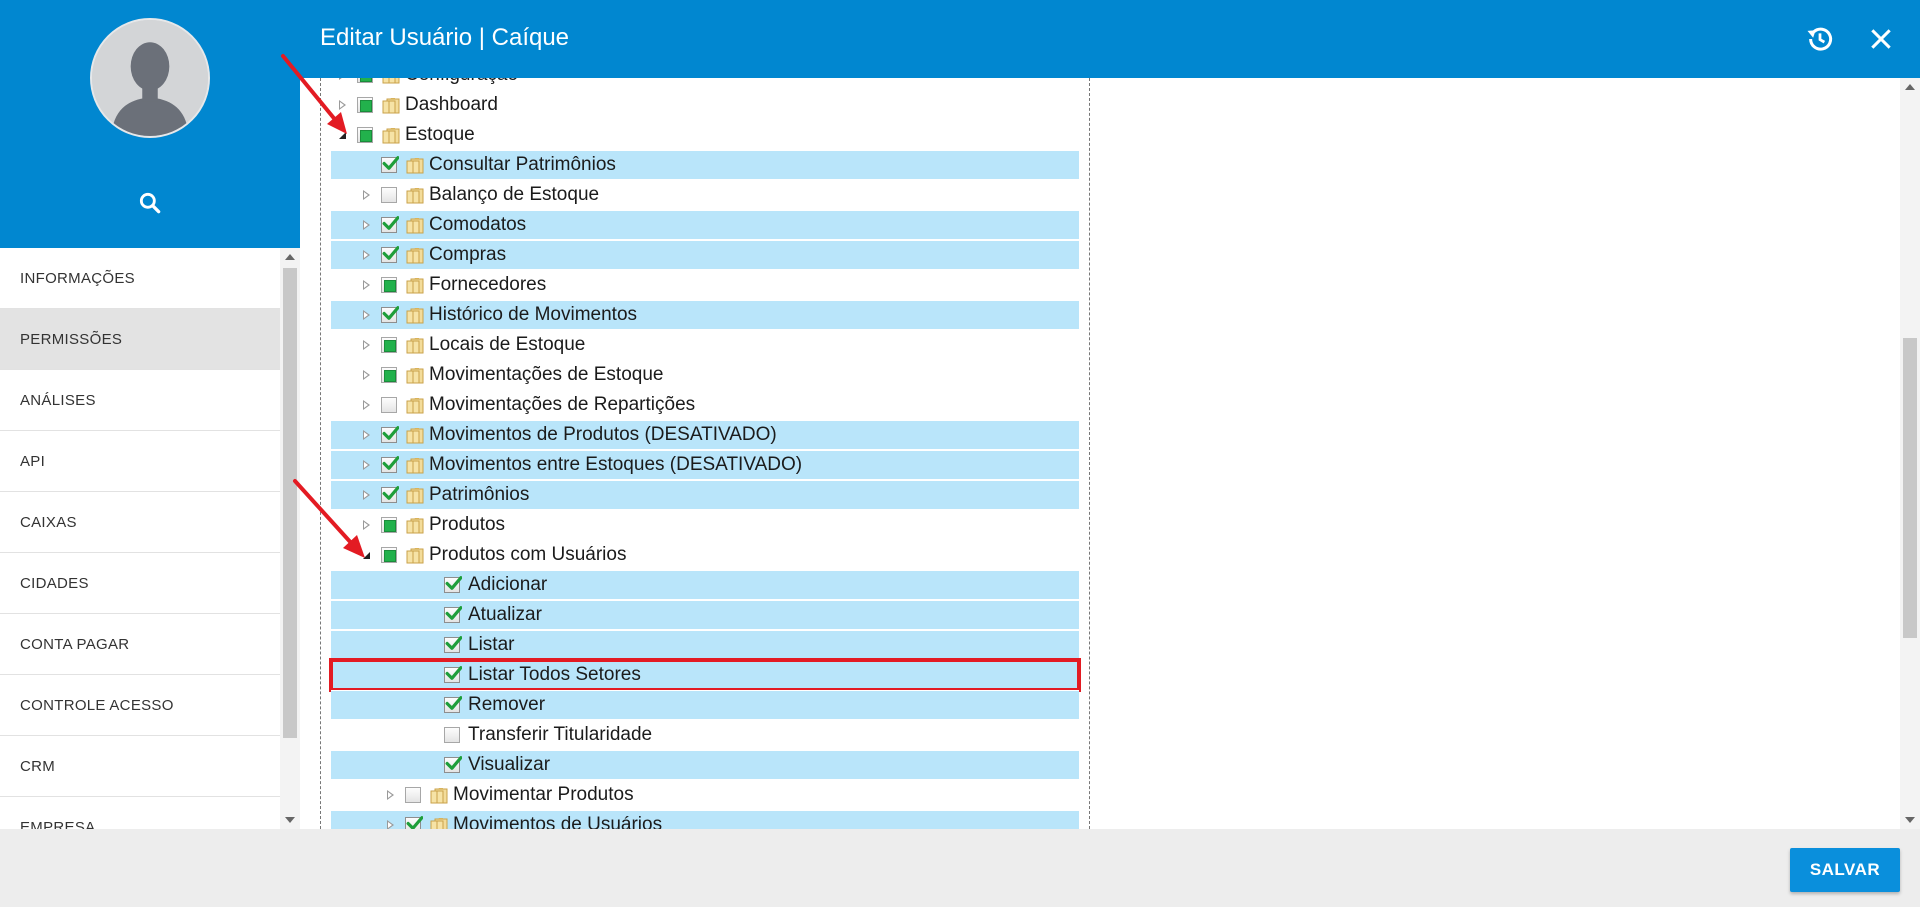  What do you see at coordinates (705, 765) in the screenshot?
I see `tree-node: Visualizar` at bounding box center [705, 765].